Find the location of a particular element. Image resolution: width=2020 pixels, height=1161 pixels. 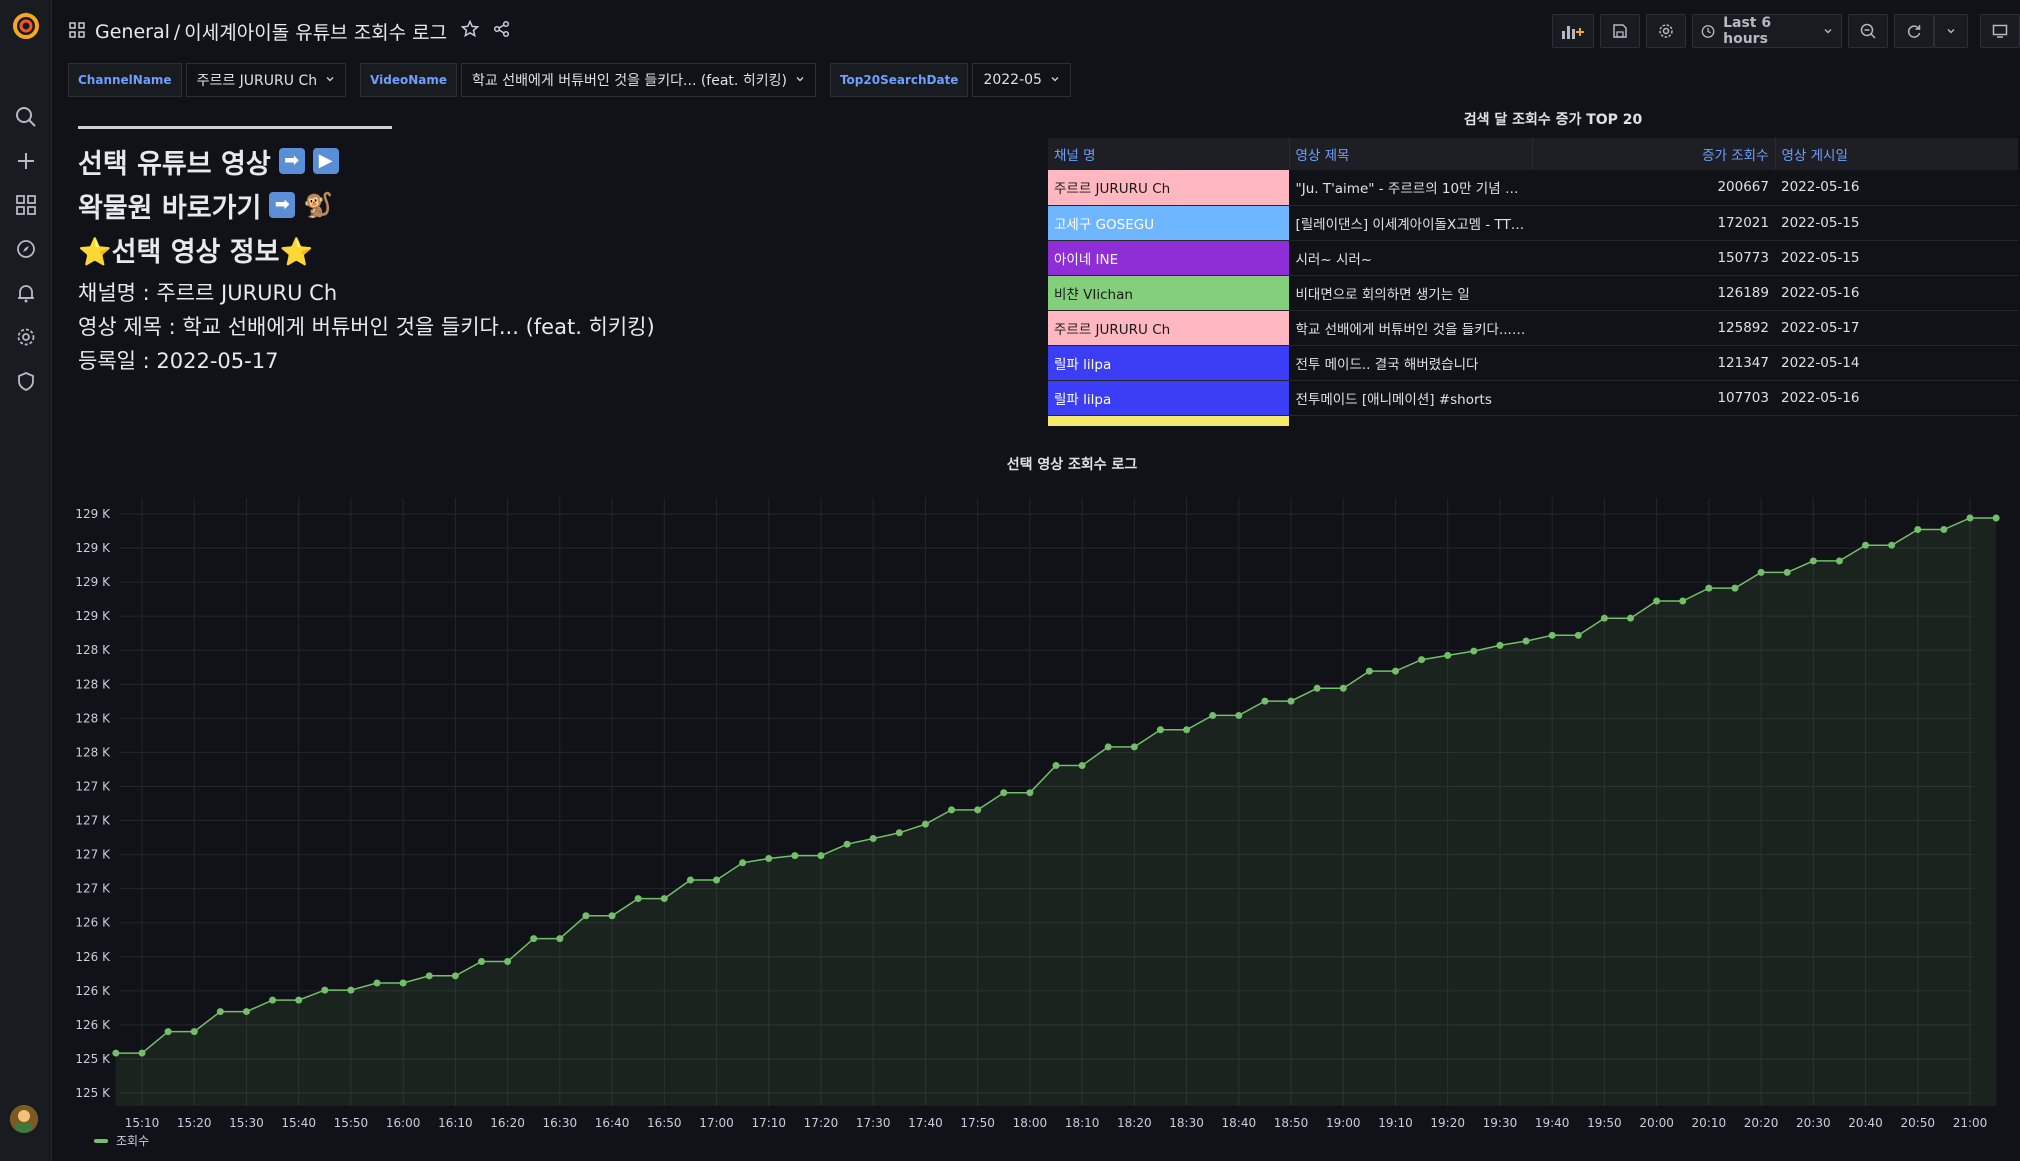

x-tick-label: 16:50 is located at coordinates (664, 1123).